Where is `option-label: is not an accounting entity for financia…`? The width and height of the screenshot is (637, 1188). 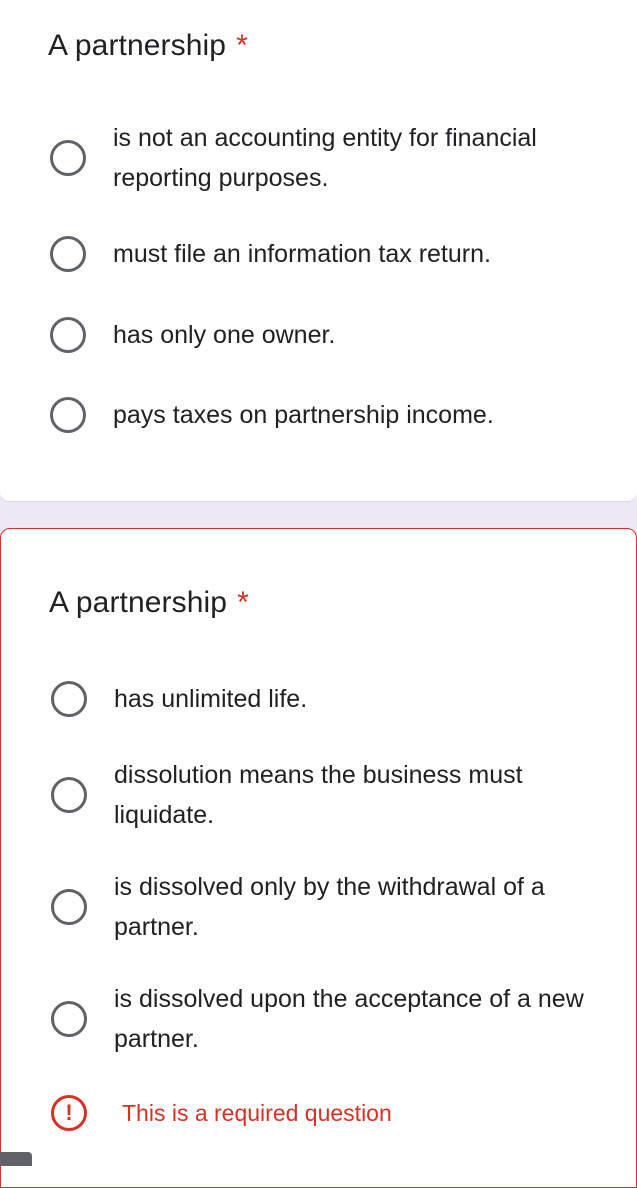
option-label: is not an accounting entity for financia… is located at coordinates (325, 158).